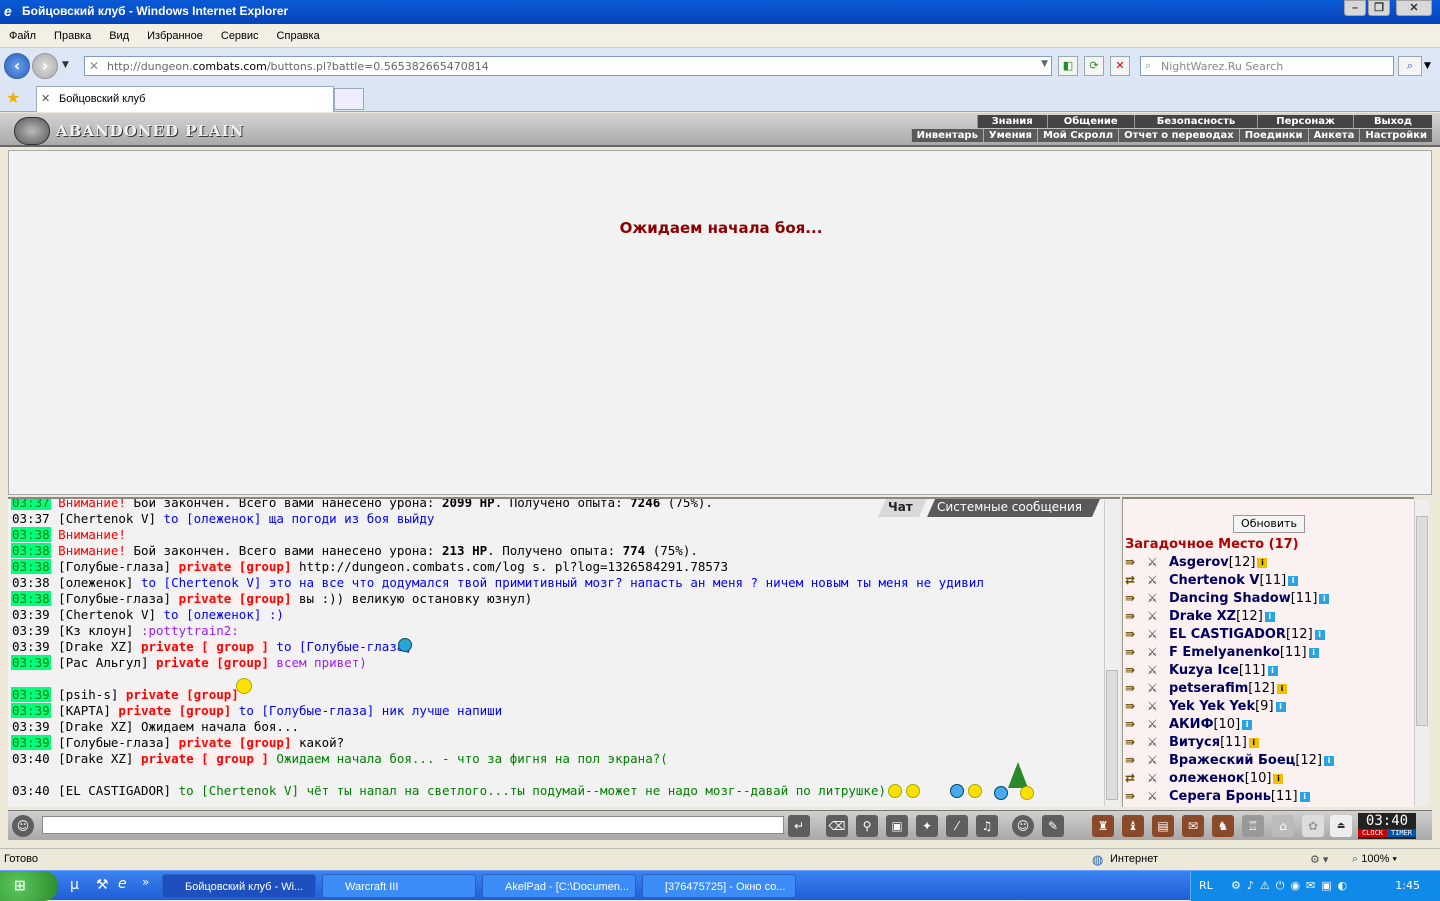 This screenshot has width=1440, height=901. Describe the element at coordinates (23, 826) in the screenshot. I see `chat-head-icon: ☺` at that location.